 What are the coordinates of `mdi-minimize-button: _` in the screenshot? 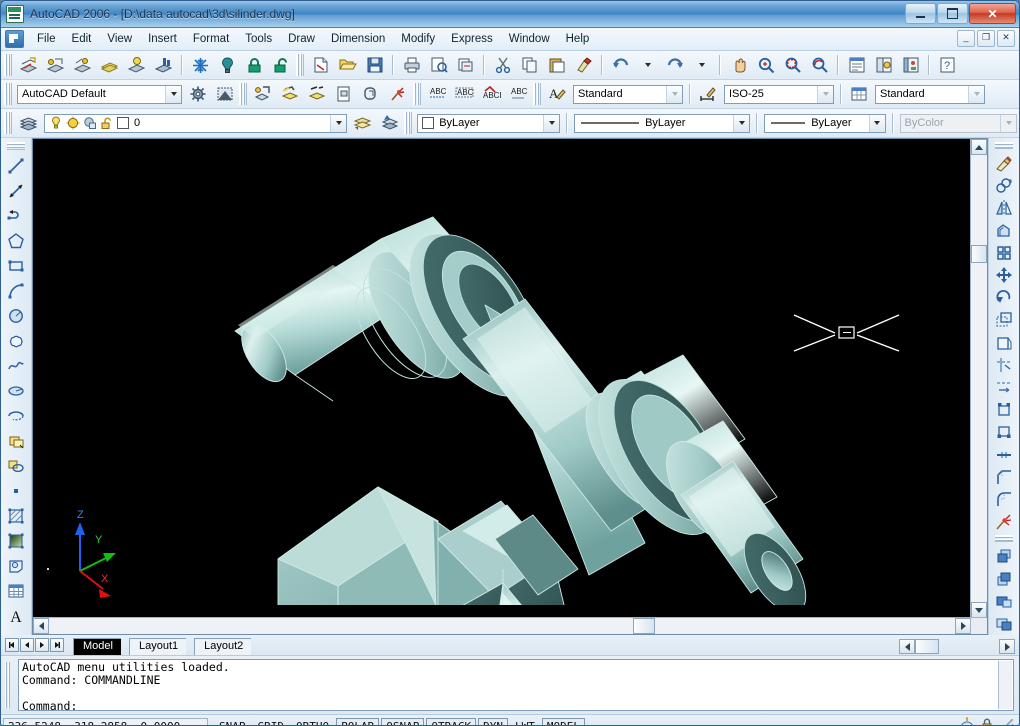 It's located at (966, 38).